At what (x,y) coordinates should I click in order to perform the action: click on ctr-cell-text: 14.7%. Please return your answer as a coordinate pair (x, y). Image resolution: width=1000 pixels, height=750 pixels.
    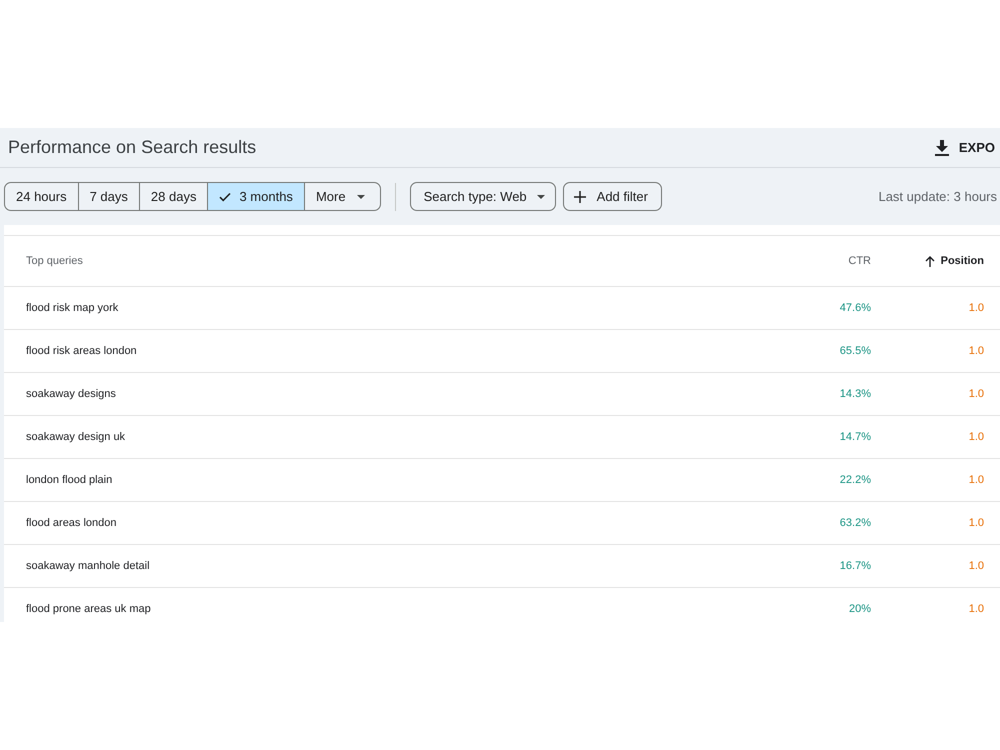
    Looking at the image, I should click on (855, 437).